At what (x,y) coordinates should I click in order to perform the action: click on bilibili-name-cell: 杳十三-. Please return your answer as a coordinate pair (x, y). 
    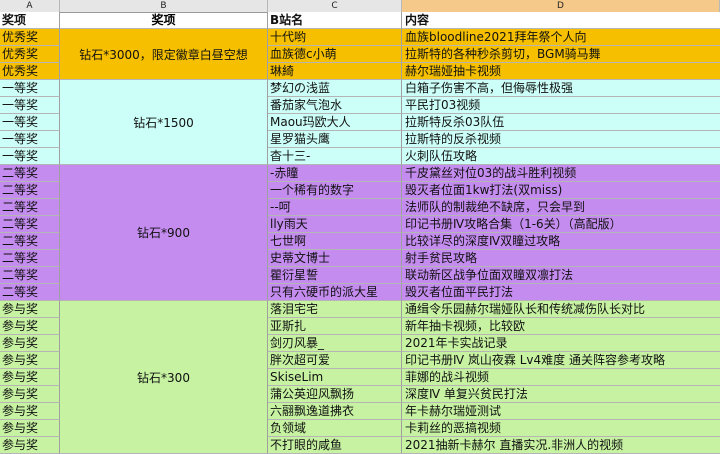
    Looking at the image, I should click on (335, 156).